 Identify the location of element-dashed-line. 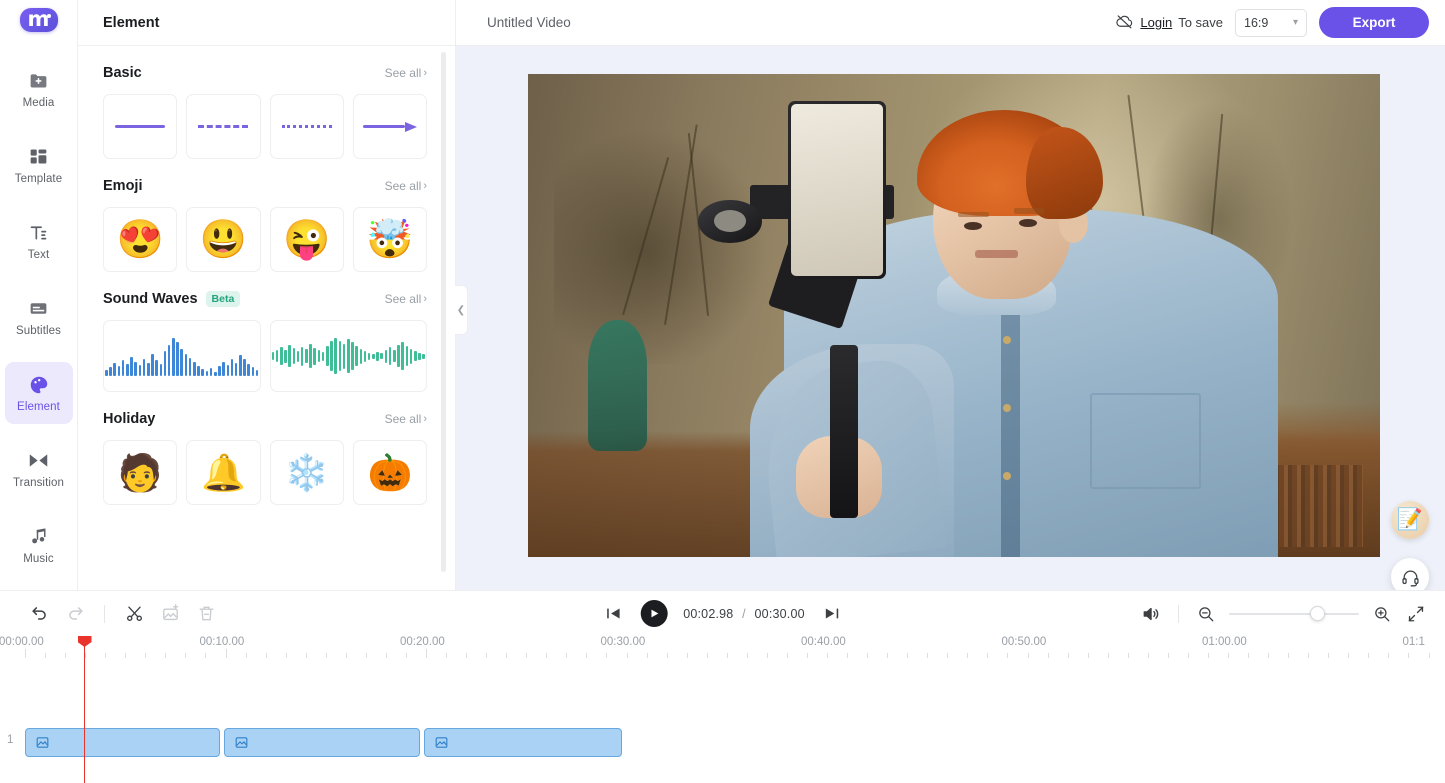
(223, 126).